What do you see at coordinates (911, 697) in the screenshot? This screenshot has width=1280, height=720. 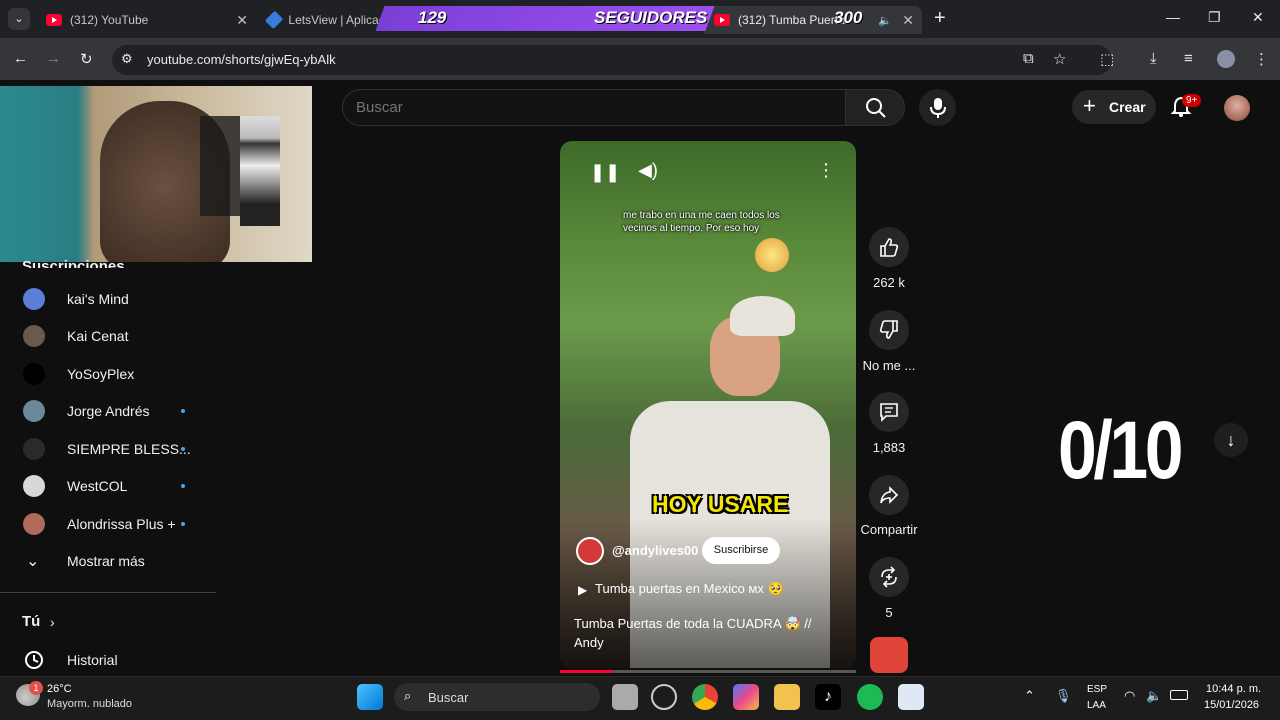 I see `letsview-taskbar-icon` at bounding box center [911, 697].